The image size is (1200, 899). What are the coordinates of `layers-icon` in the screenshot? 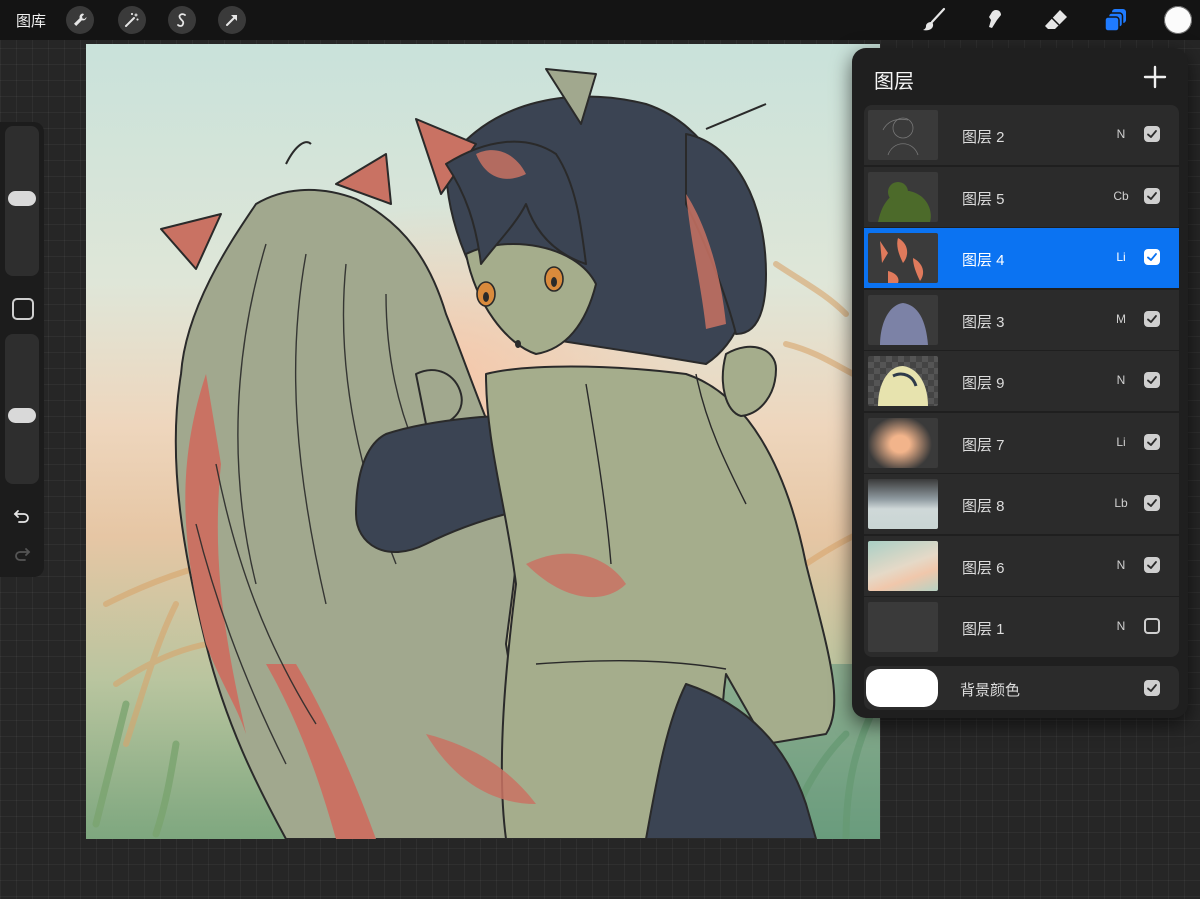 It's located at (1116, 20).